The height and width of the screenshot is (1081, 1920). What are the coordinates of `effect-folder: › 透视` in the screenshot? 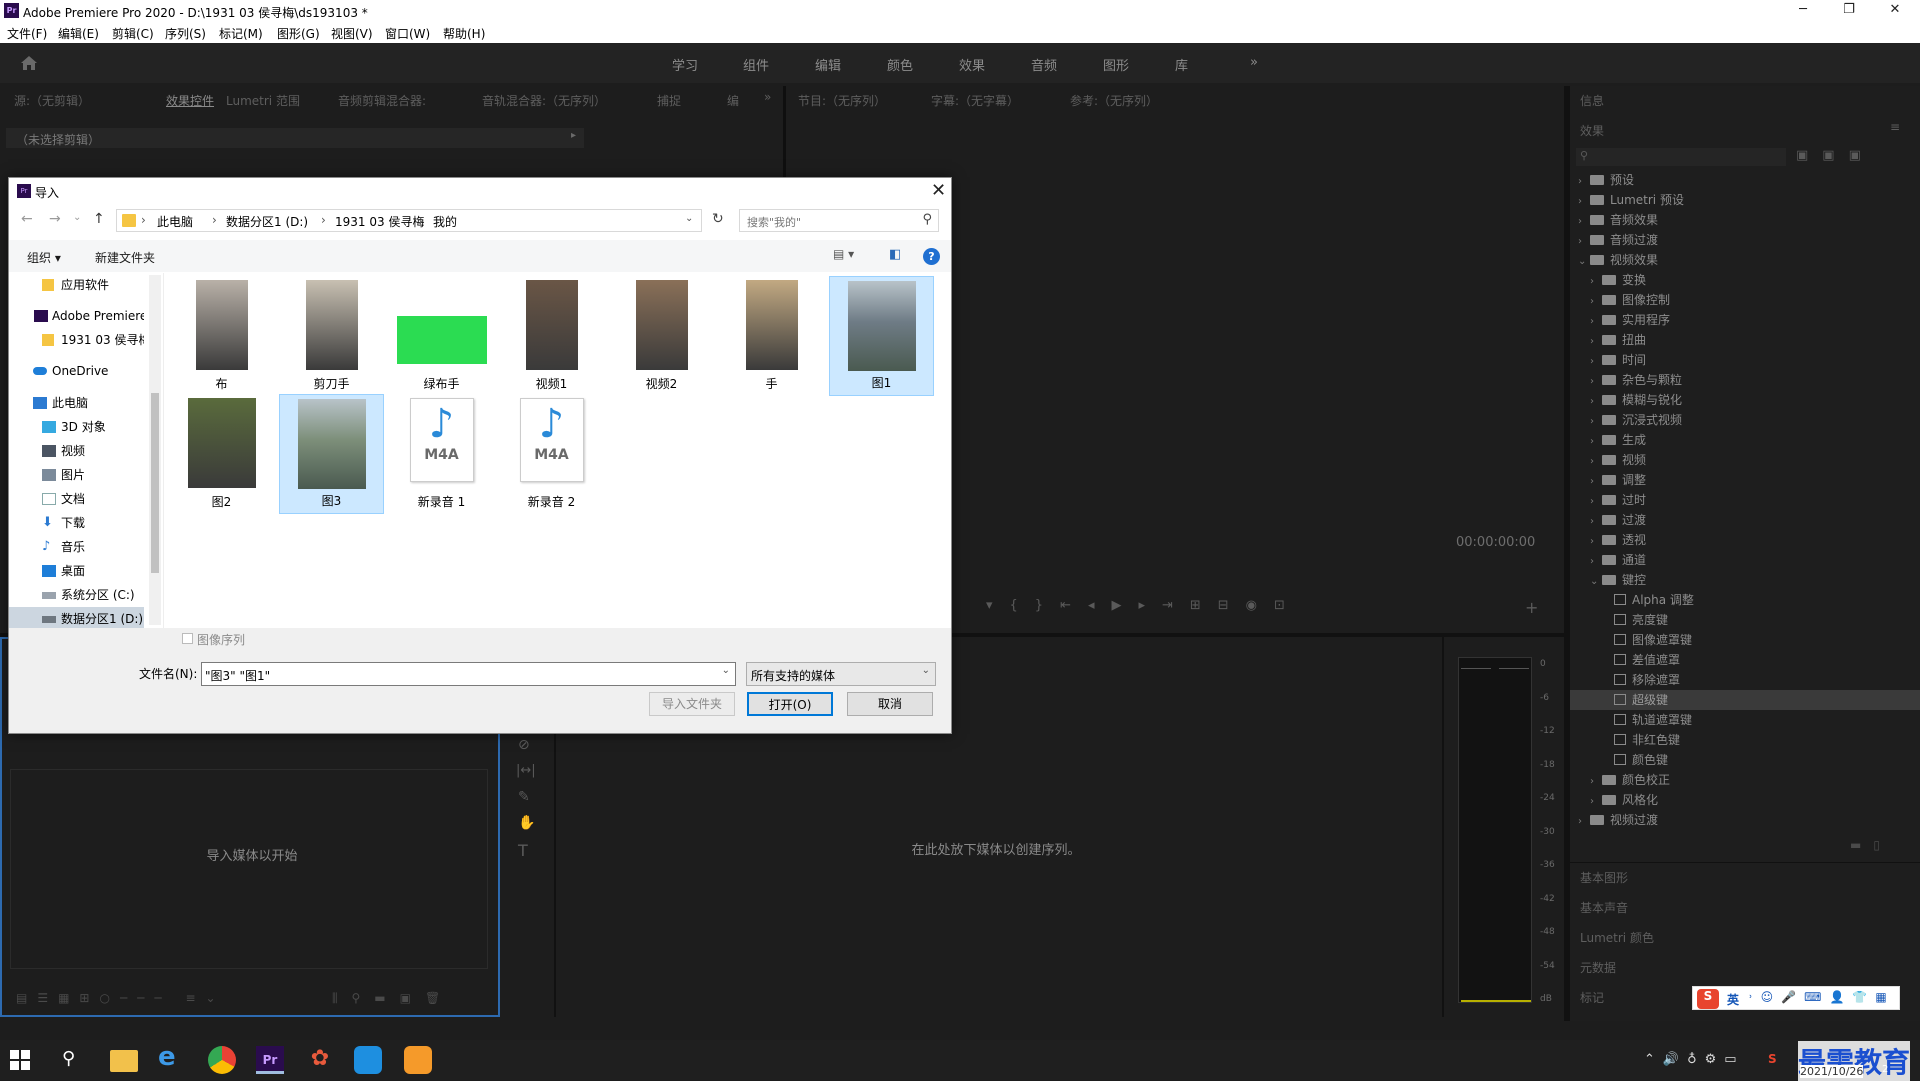 It's located at (1745, 540).